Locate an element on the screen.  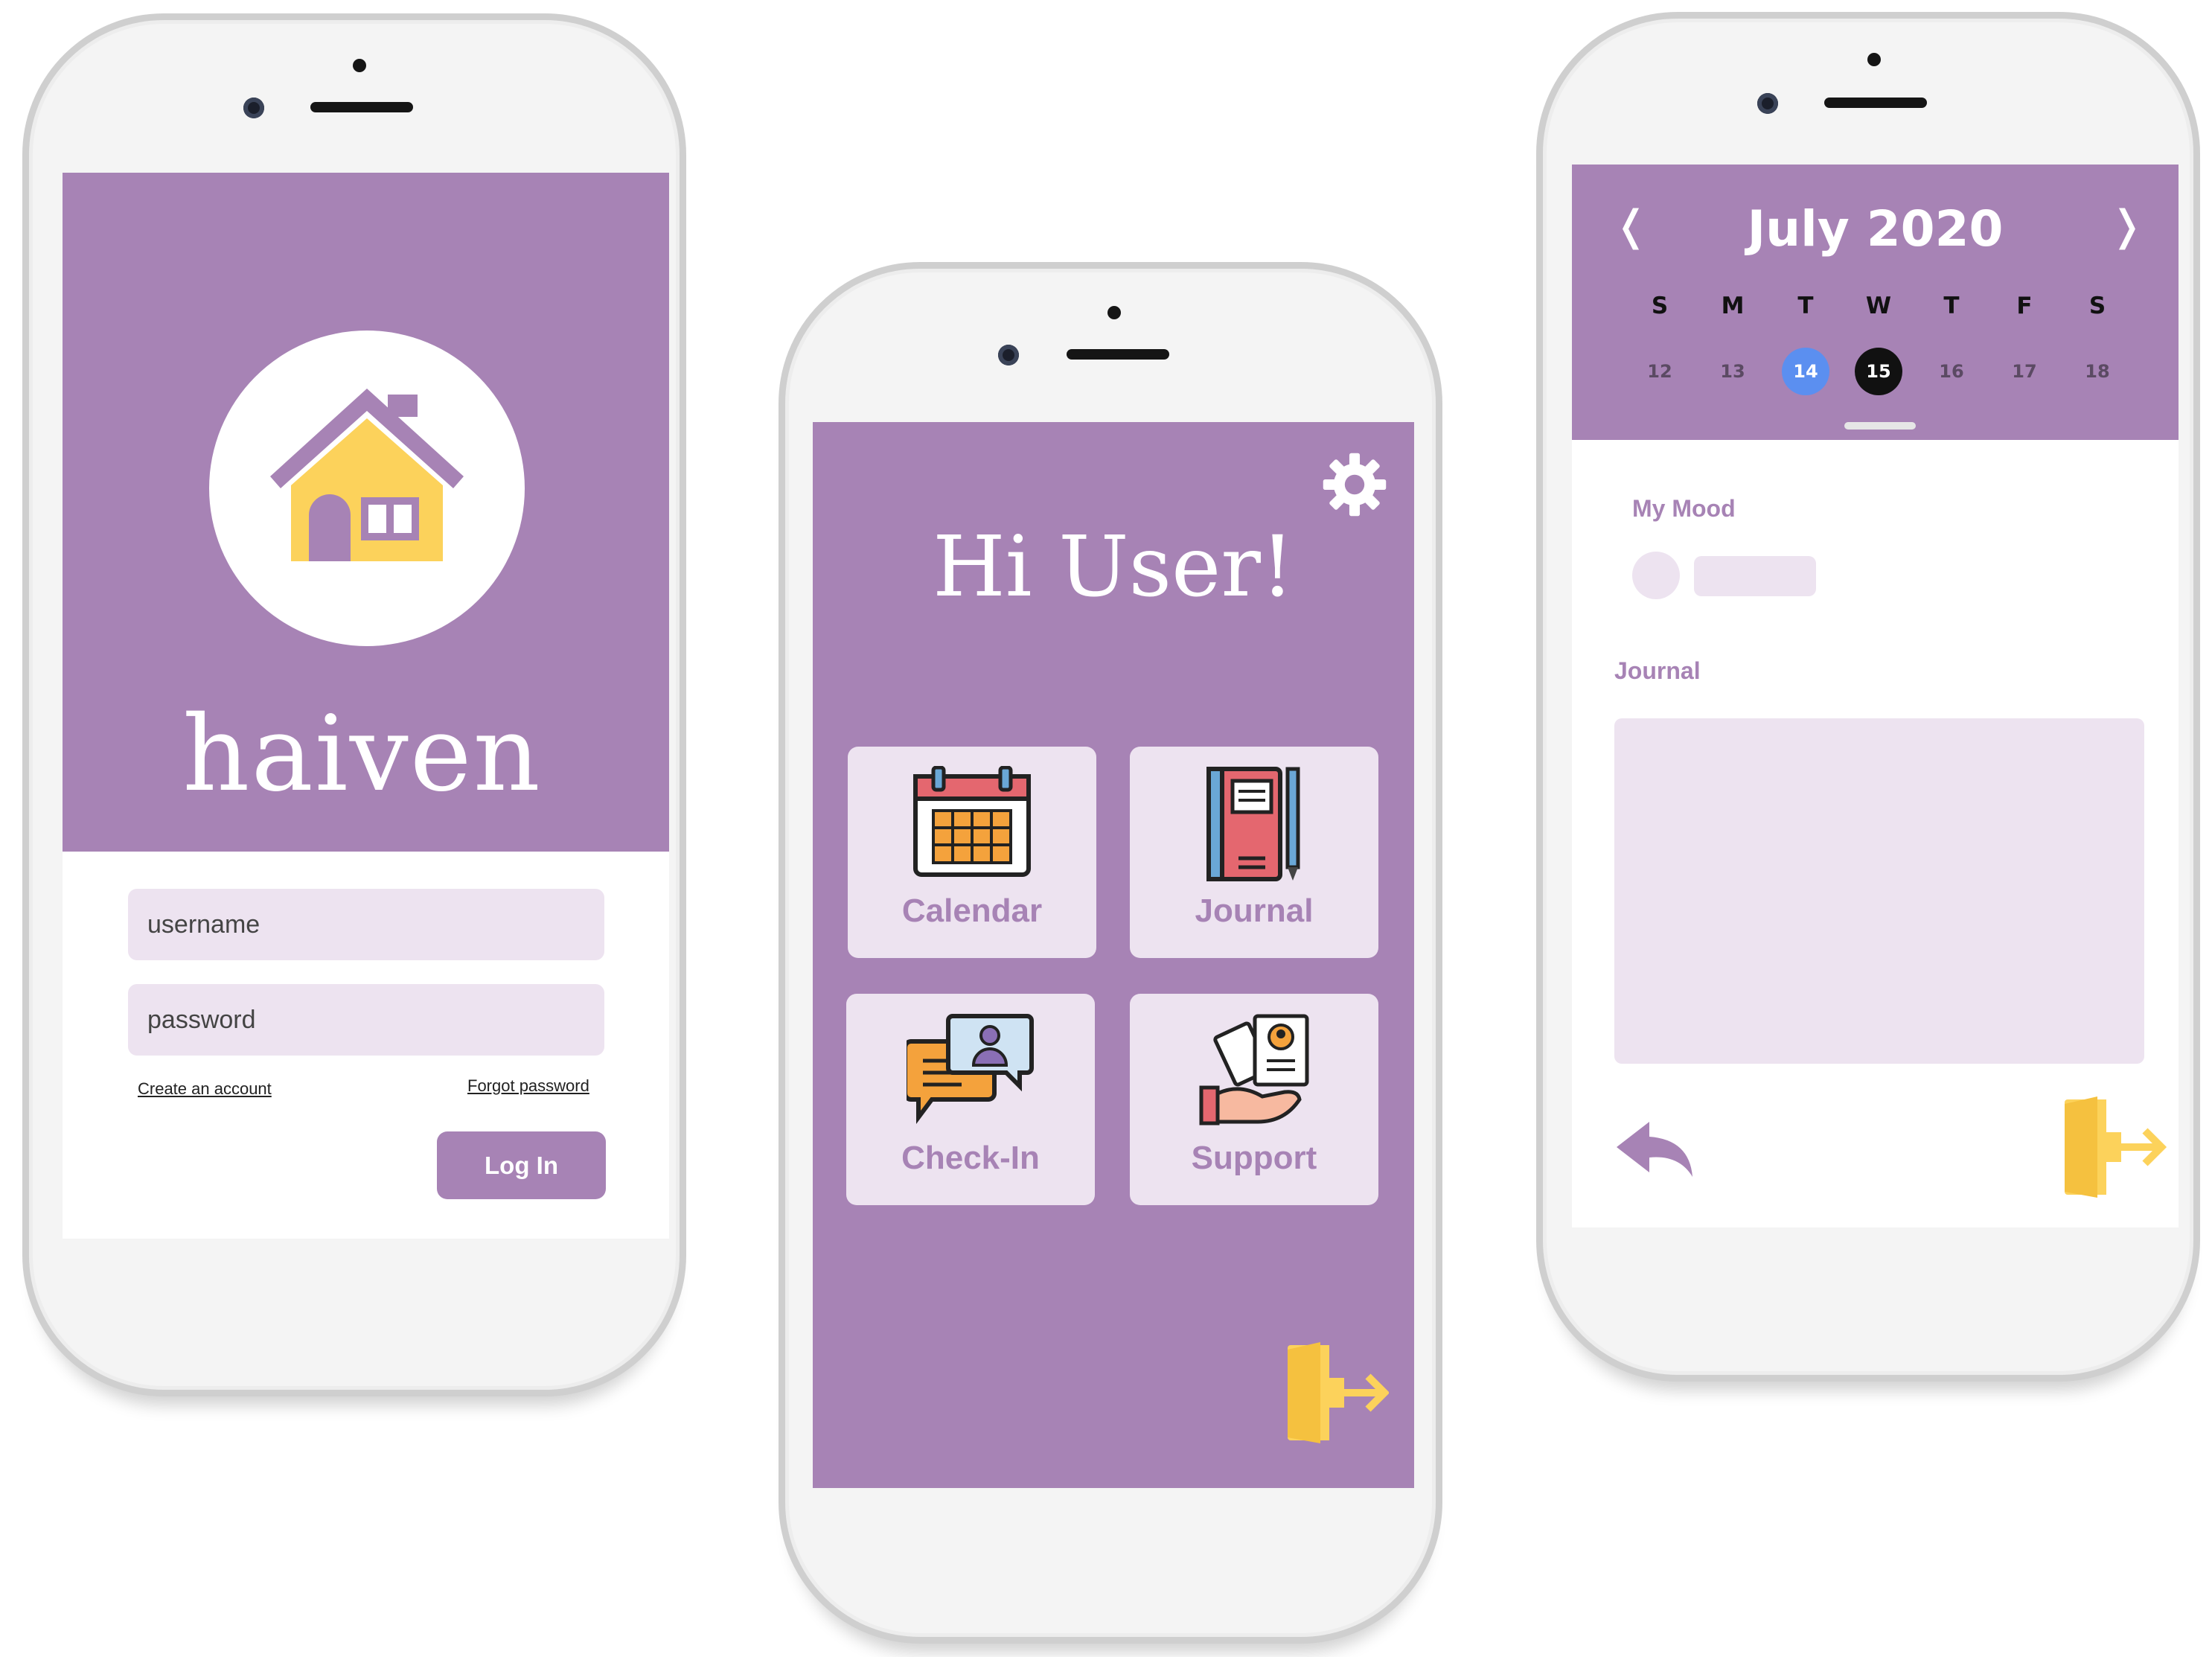
house-icon is located at coordinates (367, 475).